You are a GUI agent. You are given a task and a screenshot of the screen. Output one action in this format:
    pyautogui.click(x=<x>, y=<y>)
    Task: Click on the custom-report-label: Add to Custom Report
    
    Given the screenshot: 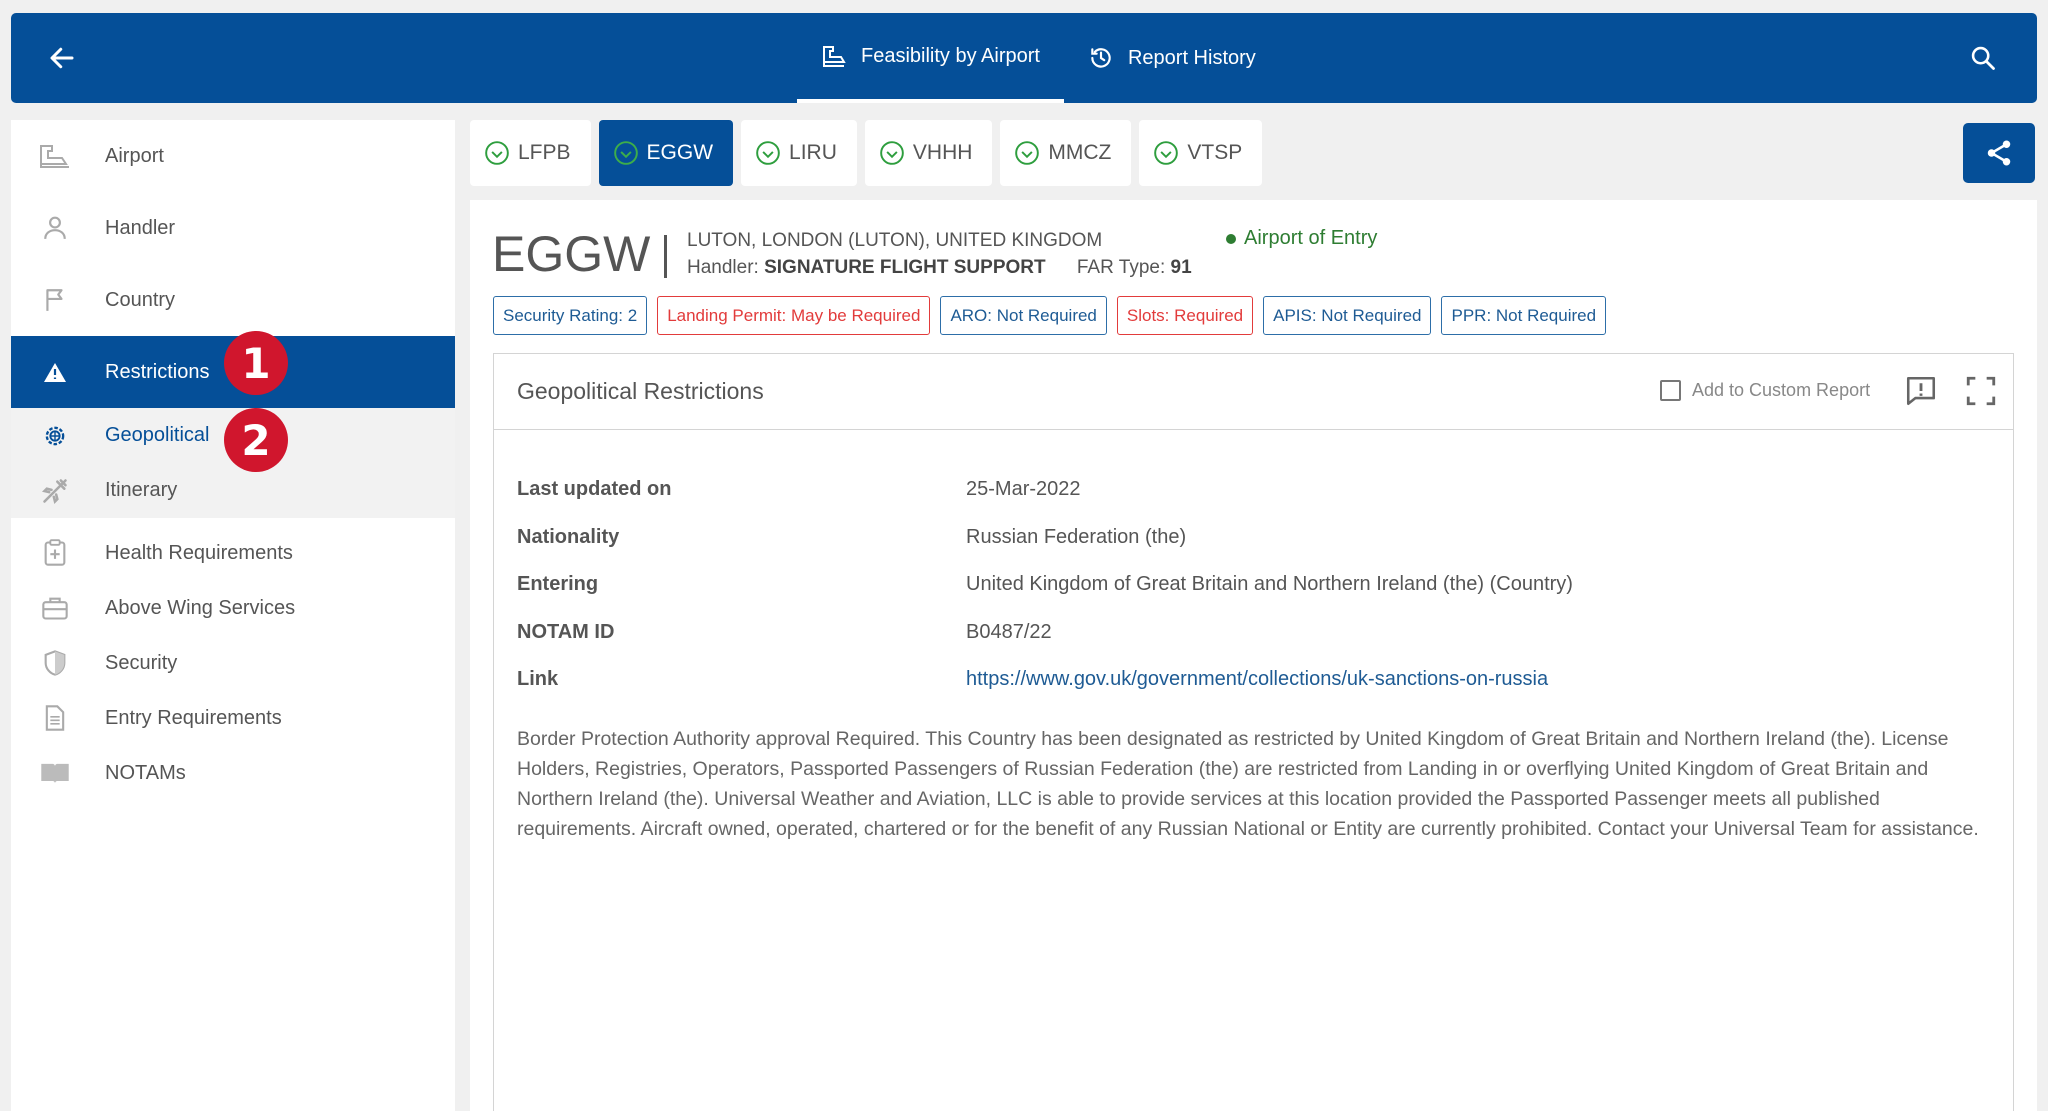 What is the action you would take?
    pyautogui.click(x=1781, y=390)
    